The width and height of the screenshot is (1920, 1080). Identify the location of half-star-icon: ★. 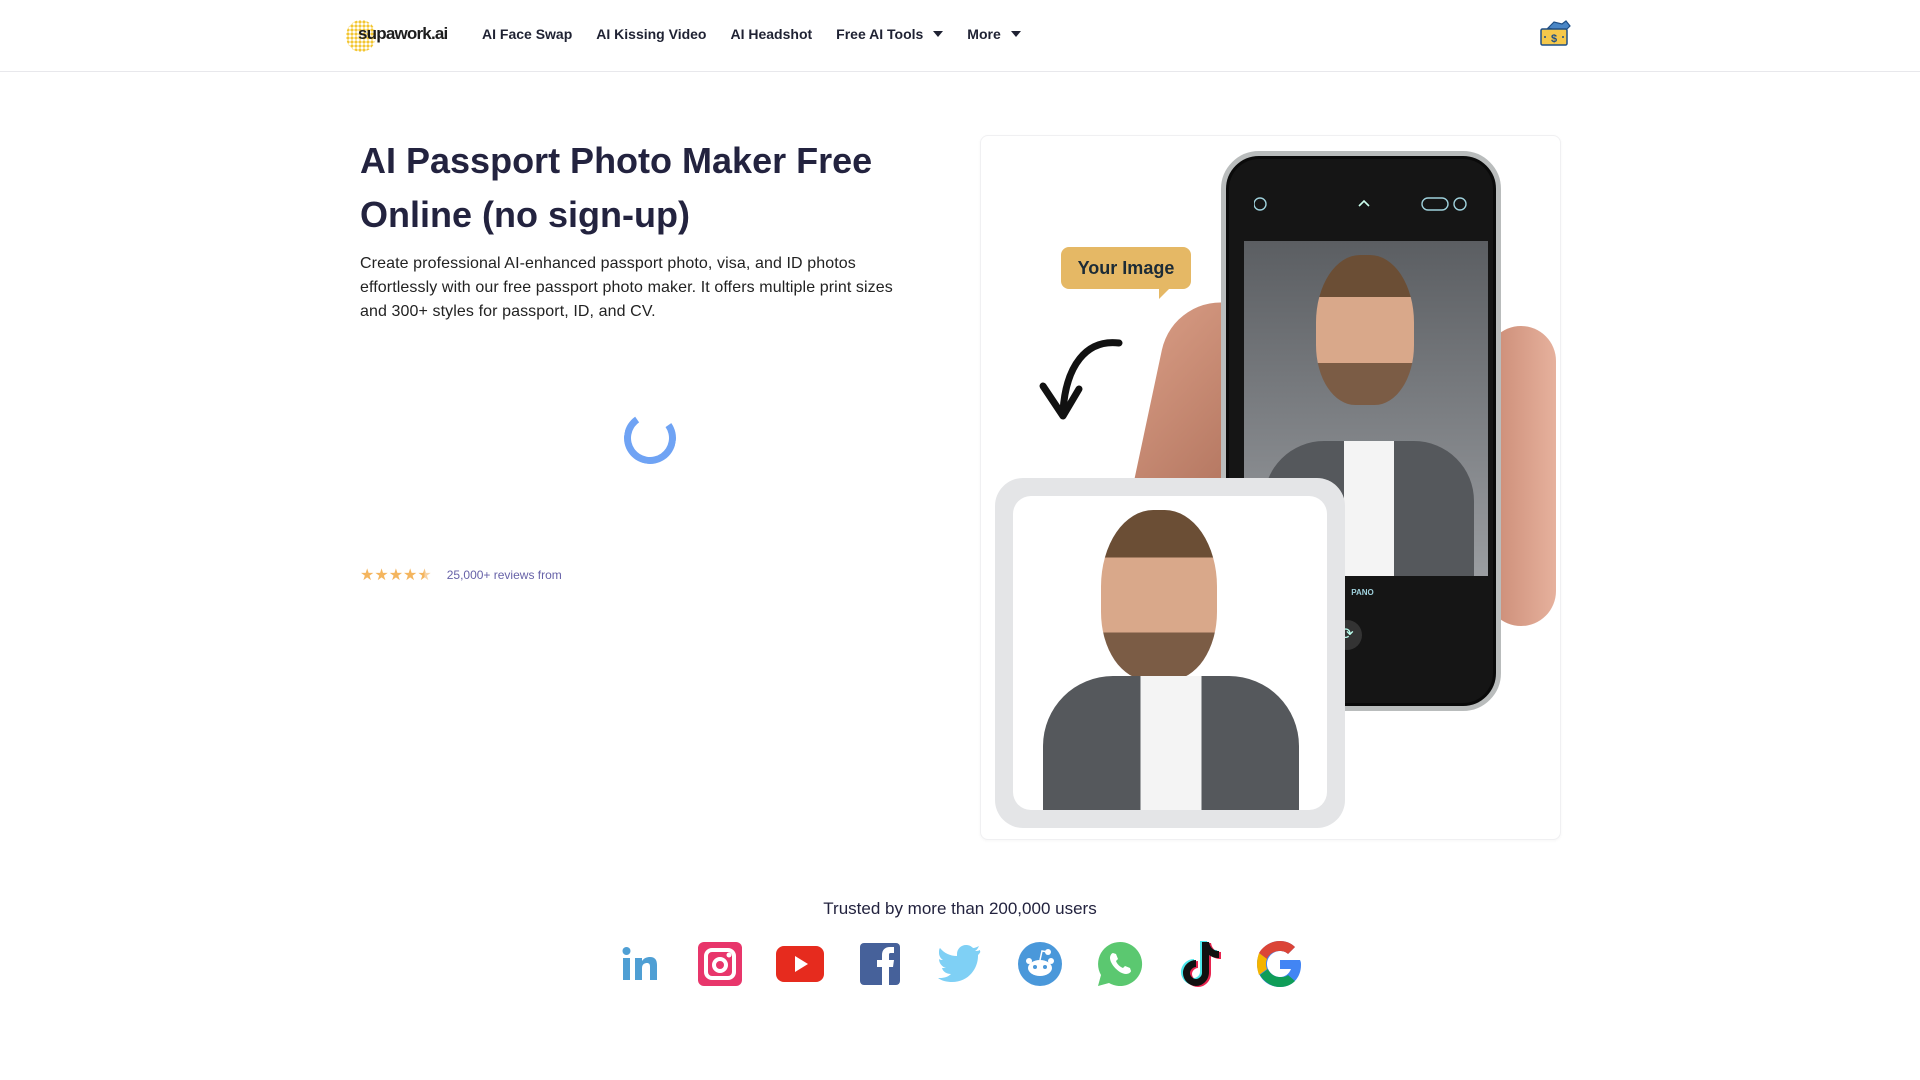
(424, 575).